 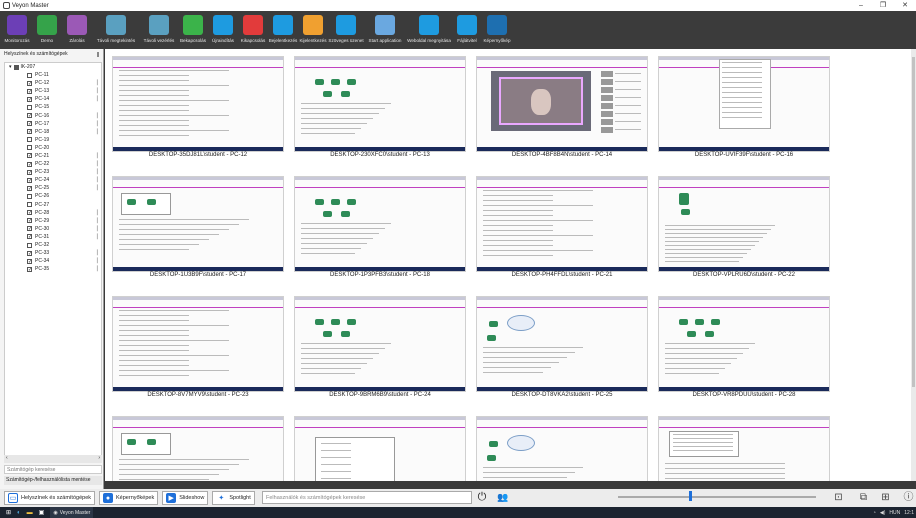 What do you see at coordinates (503, 497) in the screenshot?
I see `users-icon: 👥` at bounding box center [503, 497].